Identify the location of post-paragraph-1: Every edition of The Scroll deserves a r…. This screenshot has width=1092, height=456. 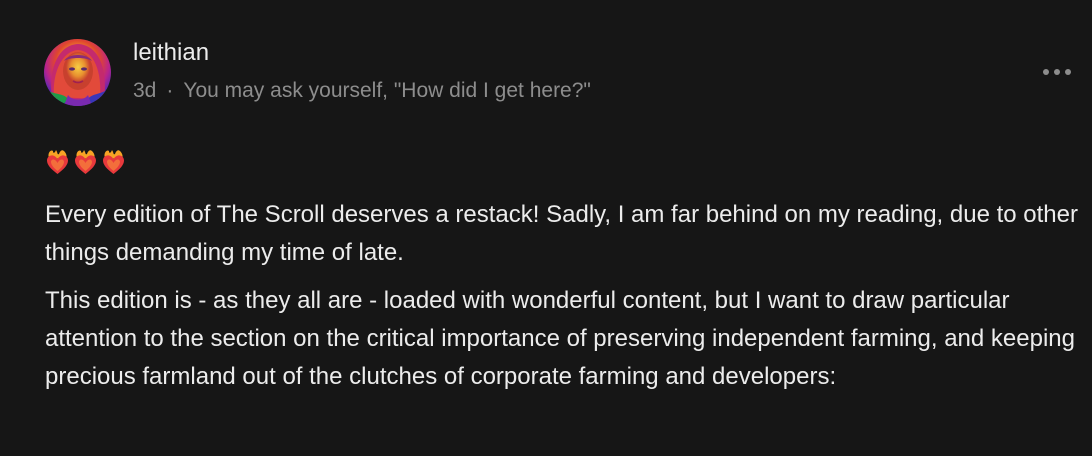
(561, 233).